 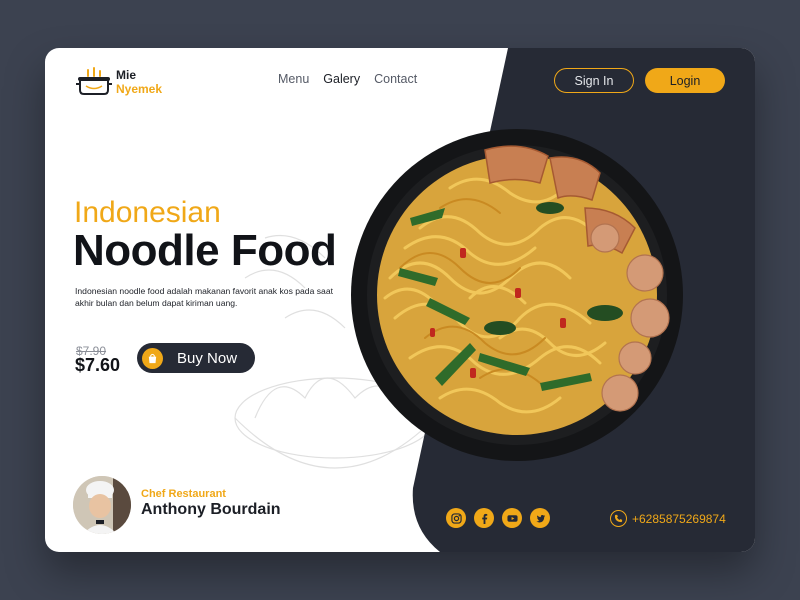 What do you see at coordinates (98, 365) in the screenshot?
I see `current-price: $7.60` at bounding box center [98, 365].